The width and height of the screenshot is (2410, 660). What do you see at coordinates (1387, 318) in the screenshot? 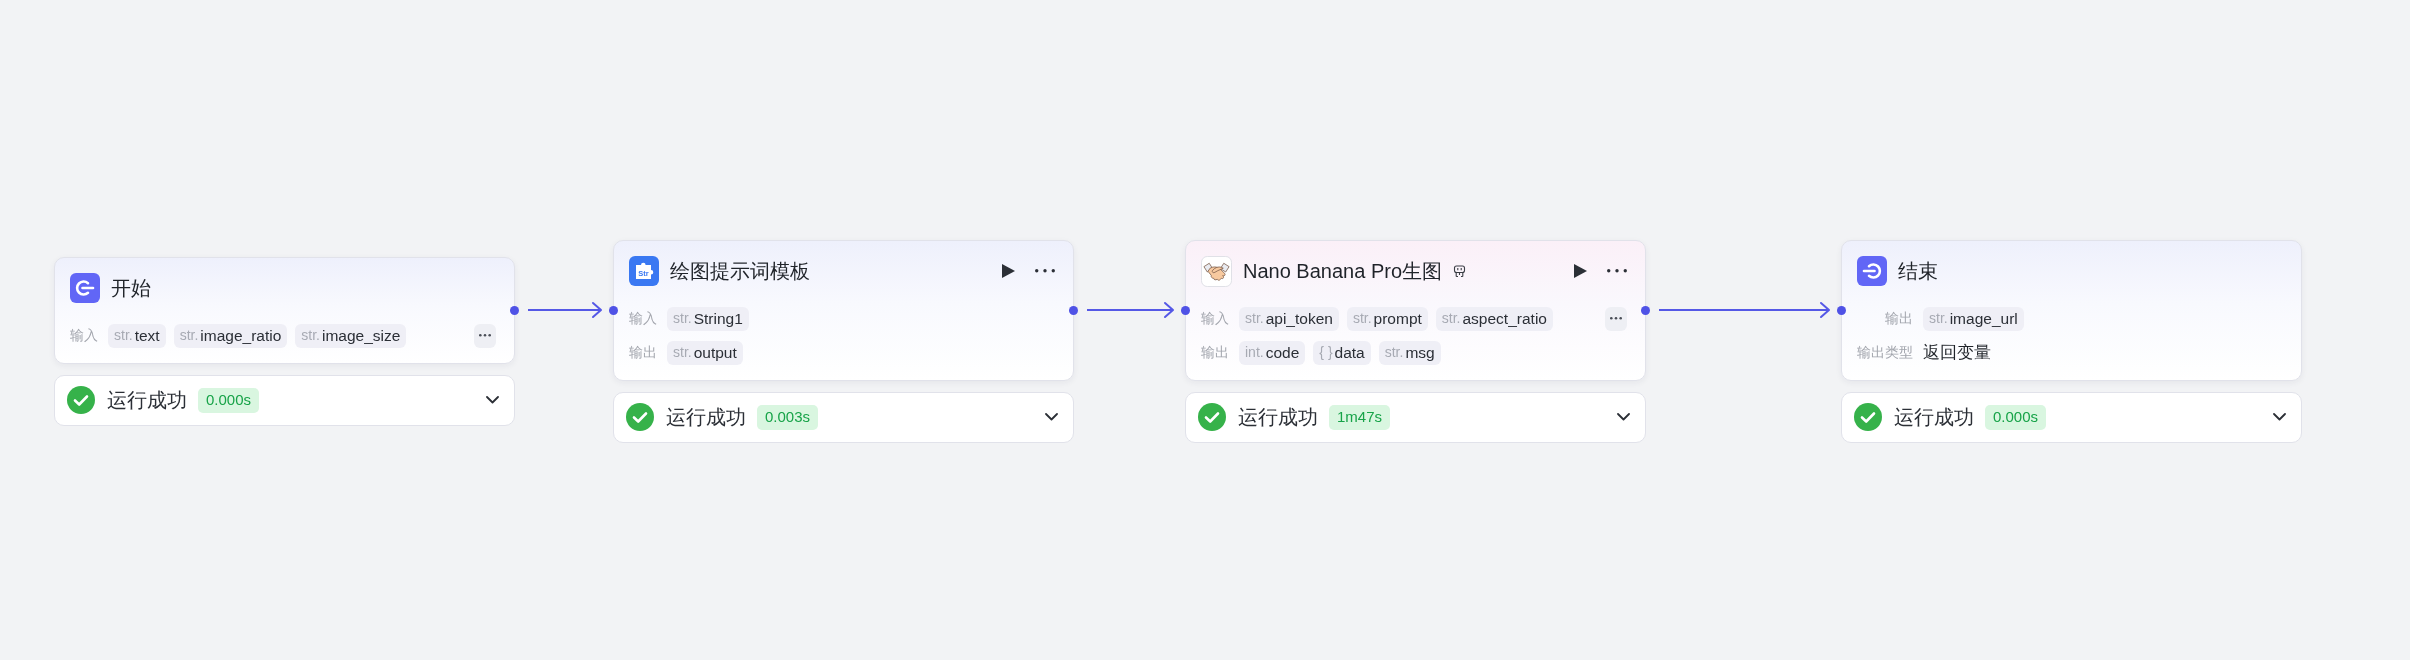
I see `variable-tag: str.prompt` at bounding box center [1387, 318].